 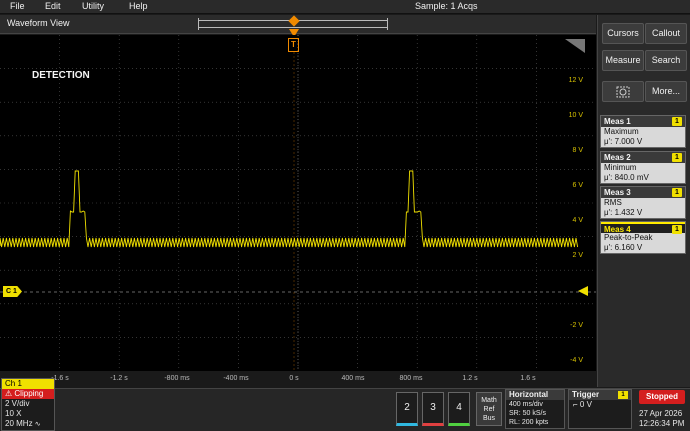 I want to click on meas-value: μ': 7.000 V, so click(x=623, y=141).